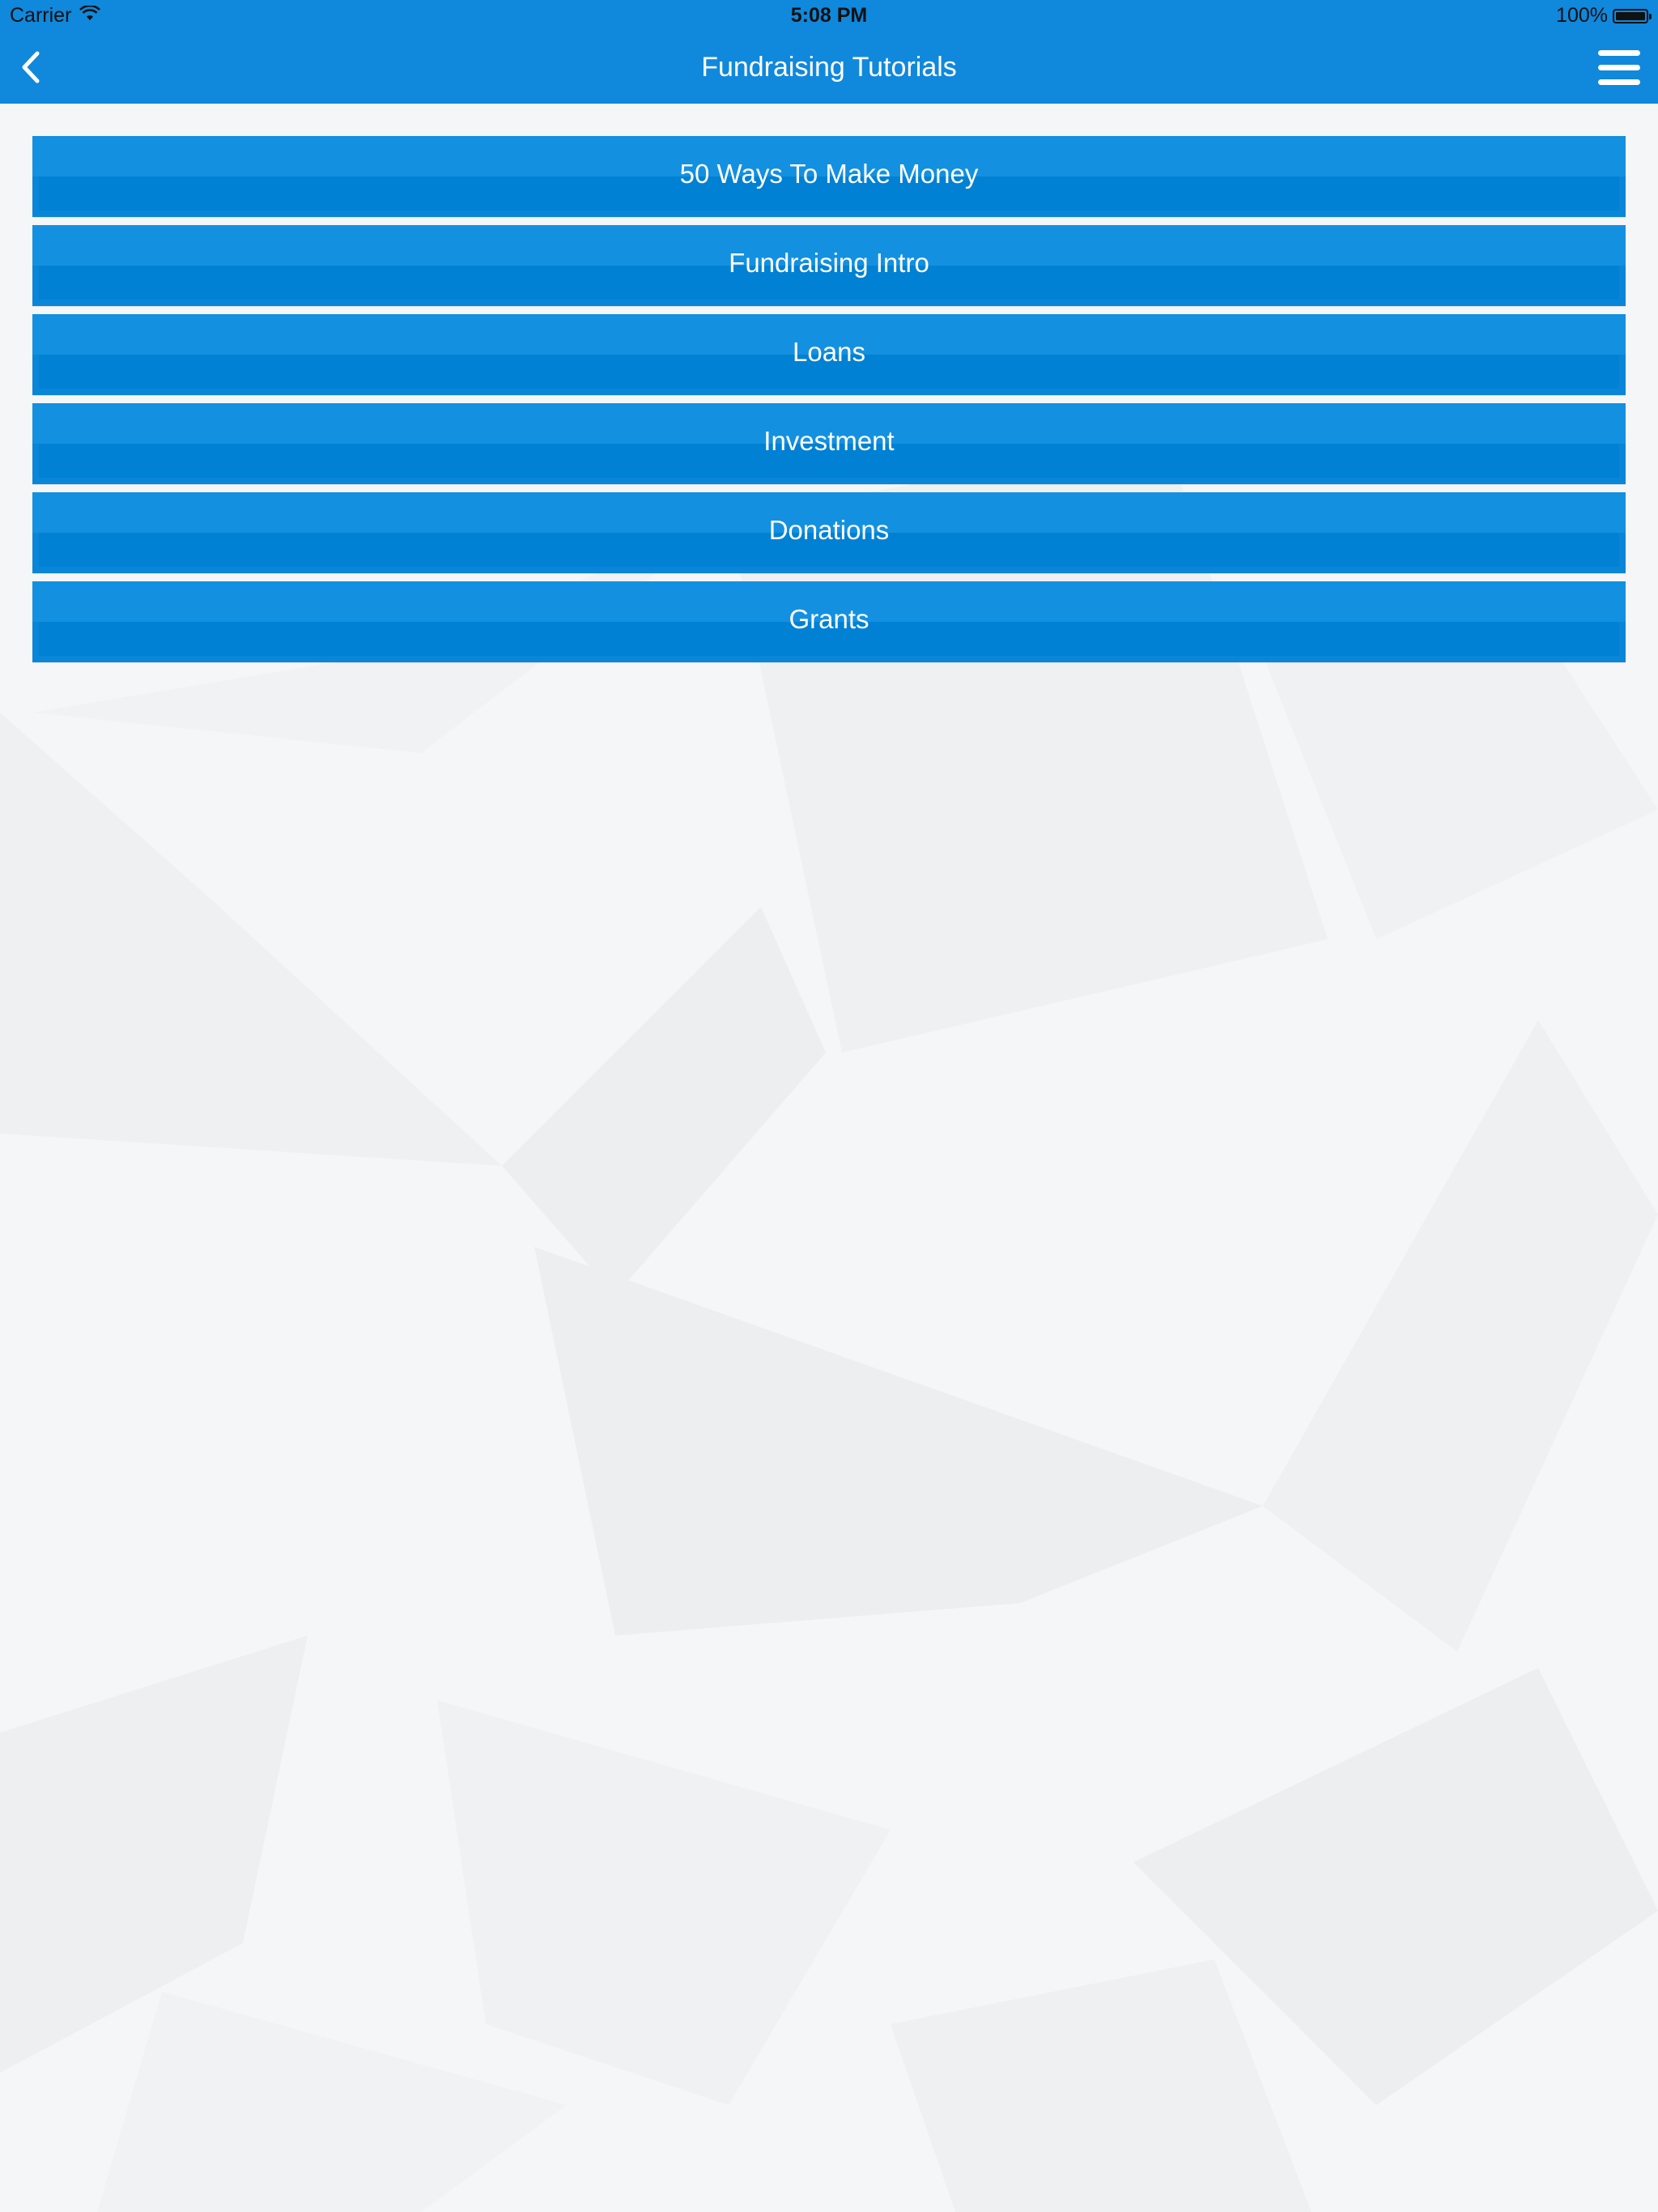 The image size is (1658, 2212). I want to click on battery-fill, so click(1630, 16).